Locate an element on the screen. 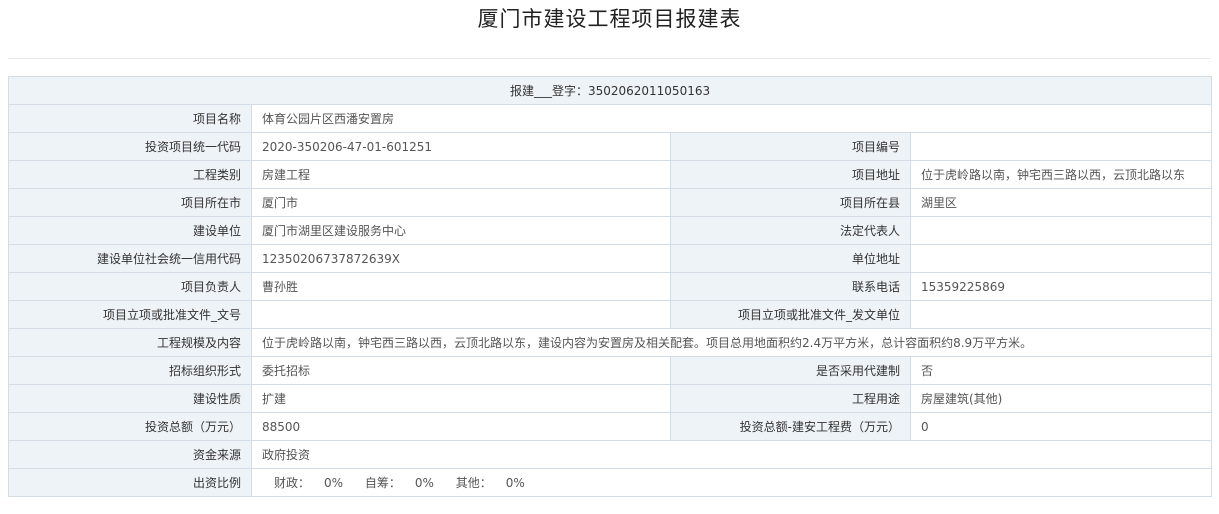 The image size is (1219, 514). ratio-self-label: 自筹： is located at coordinates (382, 483).